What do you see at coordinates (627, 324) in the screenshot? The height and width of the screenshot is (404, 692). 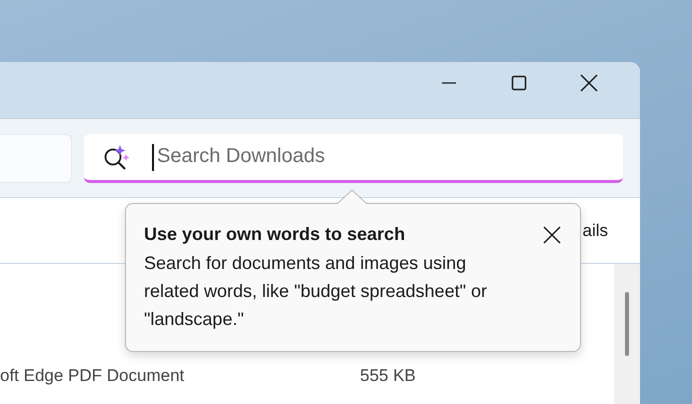 I see `scrollbar-thumb` at bounding box center [627, 324].